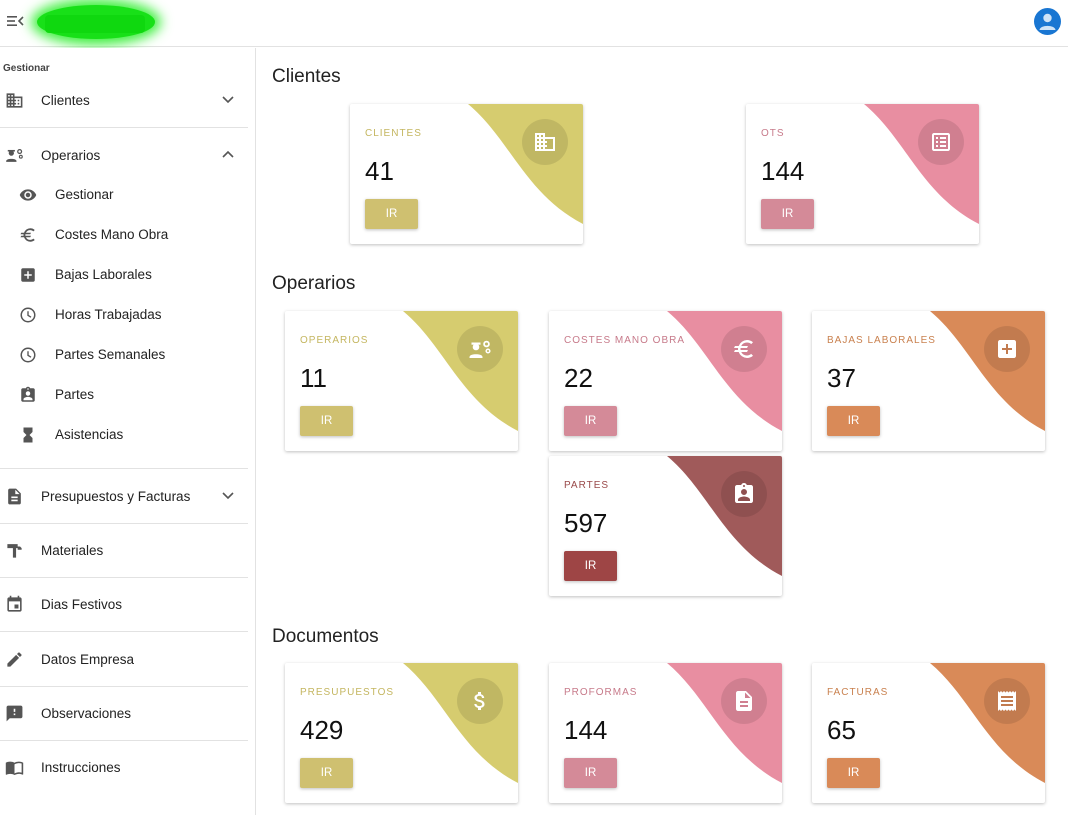  Describe the element at coordinates (314, 283) in the screenshot. I see `section-title-operarios: Operarios` at that location.